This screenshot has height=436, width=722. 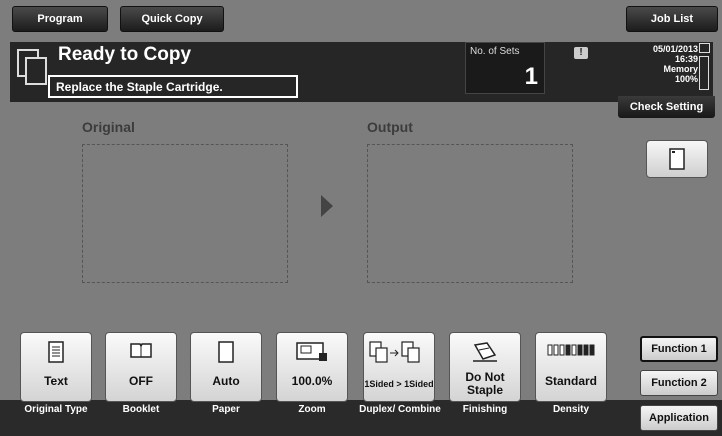 What do you see at coordinates (686, 59) in the screenshot?
I see `time-text: 16:39` at bounding box center [686, 59].